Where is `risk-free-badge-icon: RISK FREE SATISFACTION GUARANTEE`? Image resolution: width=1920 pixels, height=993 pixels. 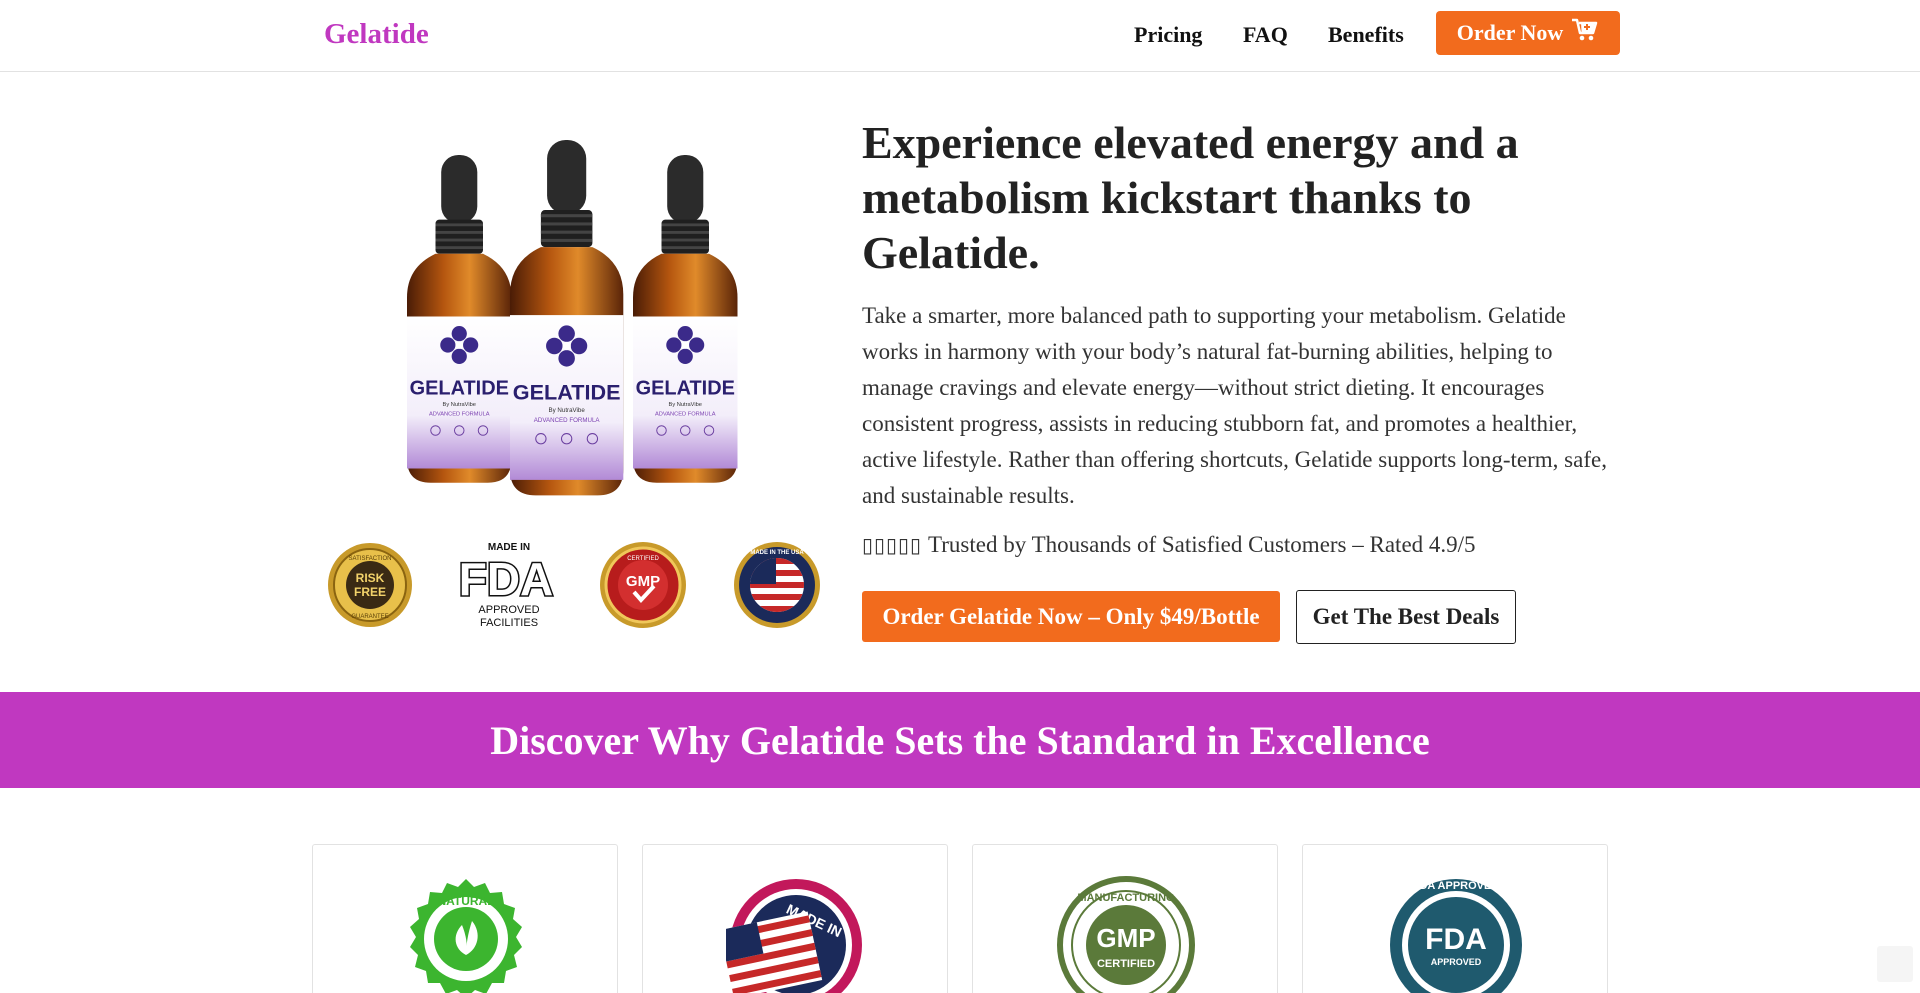
risk-free-badge-icon: RISK FREE SATISFACTION GUARANTEE is located at coordinates (370, 587).